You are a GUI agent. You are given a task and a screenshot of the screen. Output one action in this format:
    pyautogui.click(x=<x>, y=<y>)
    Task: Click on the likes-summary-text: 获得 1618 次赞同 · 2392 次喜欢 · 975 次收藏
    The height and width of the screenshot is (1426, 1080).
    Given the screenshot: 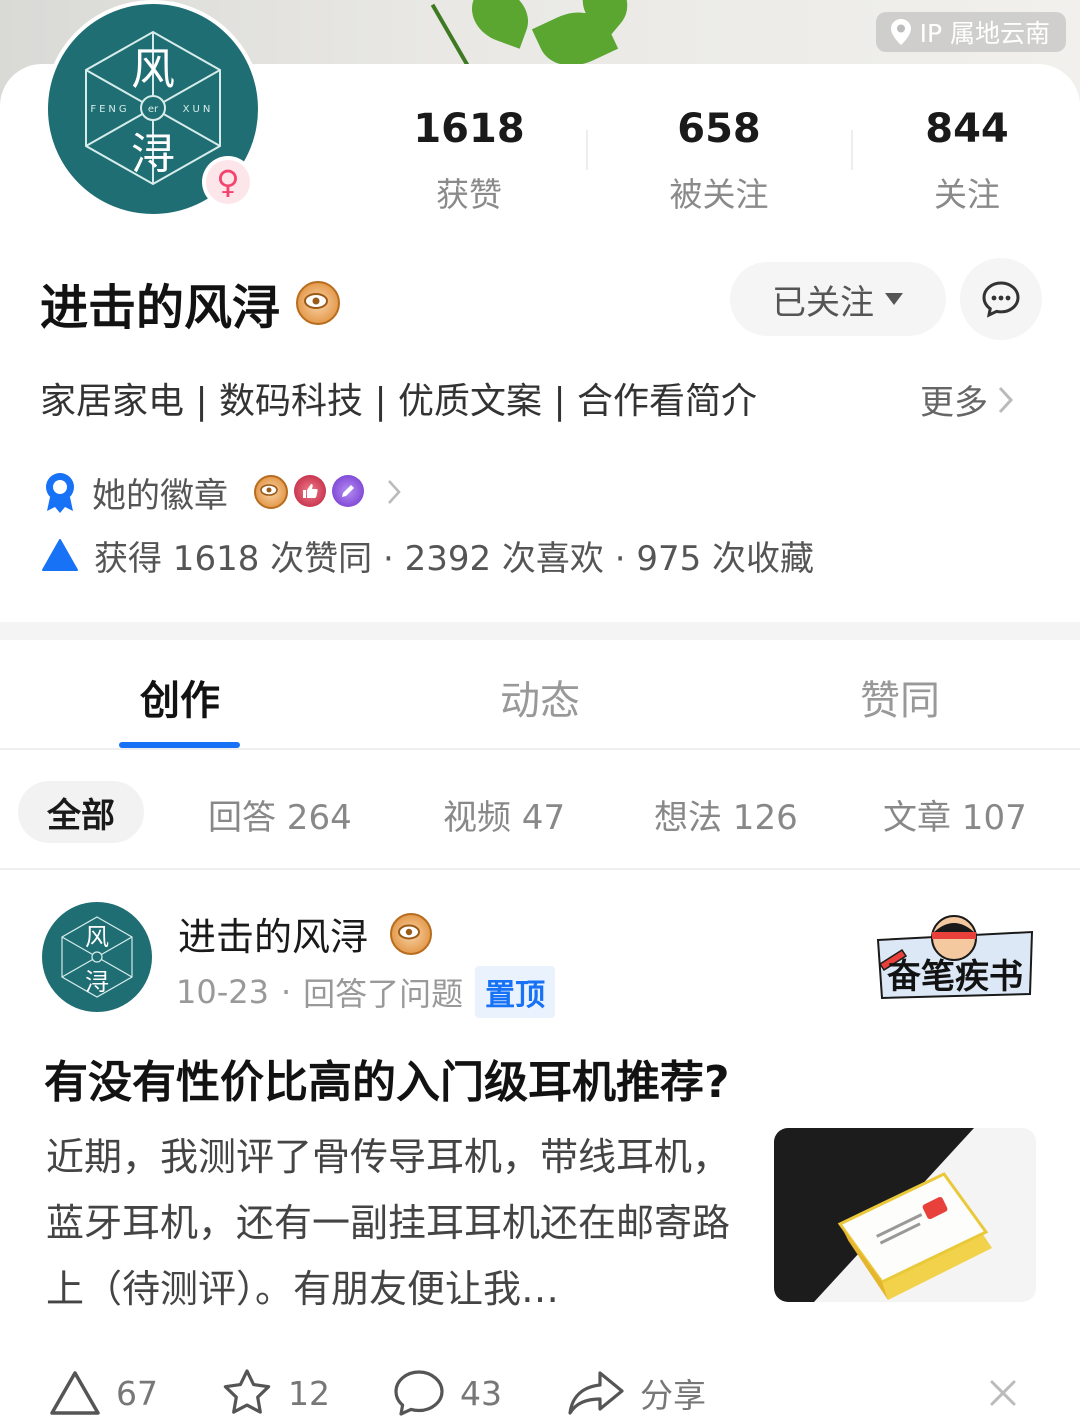 What is the action you would take?
    pyautogui.click(x=454, y=558)
    